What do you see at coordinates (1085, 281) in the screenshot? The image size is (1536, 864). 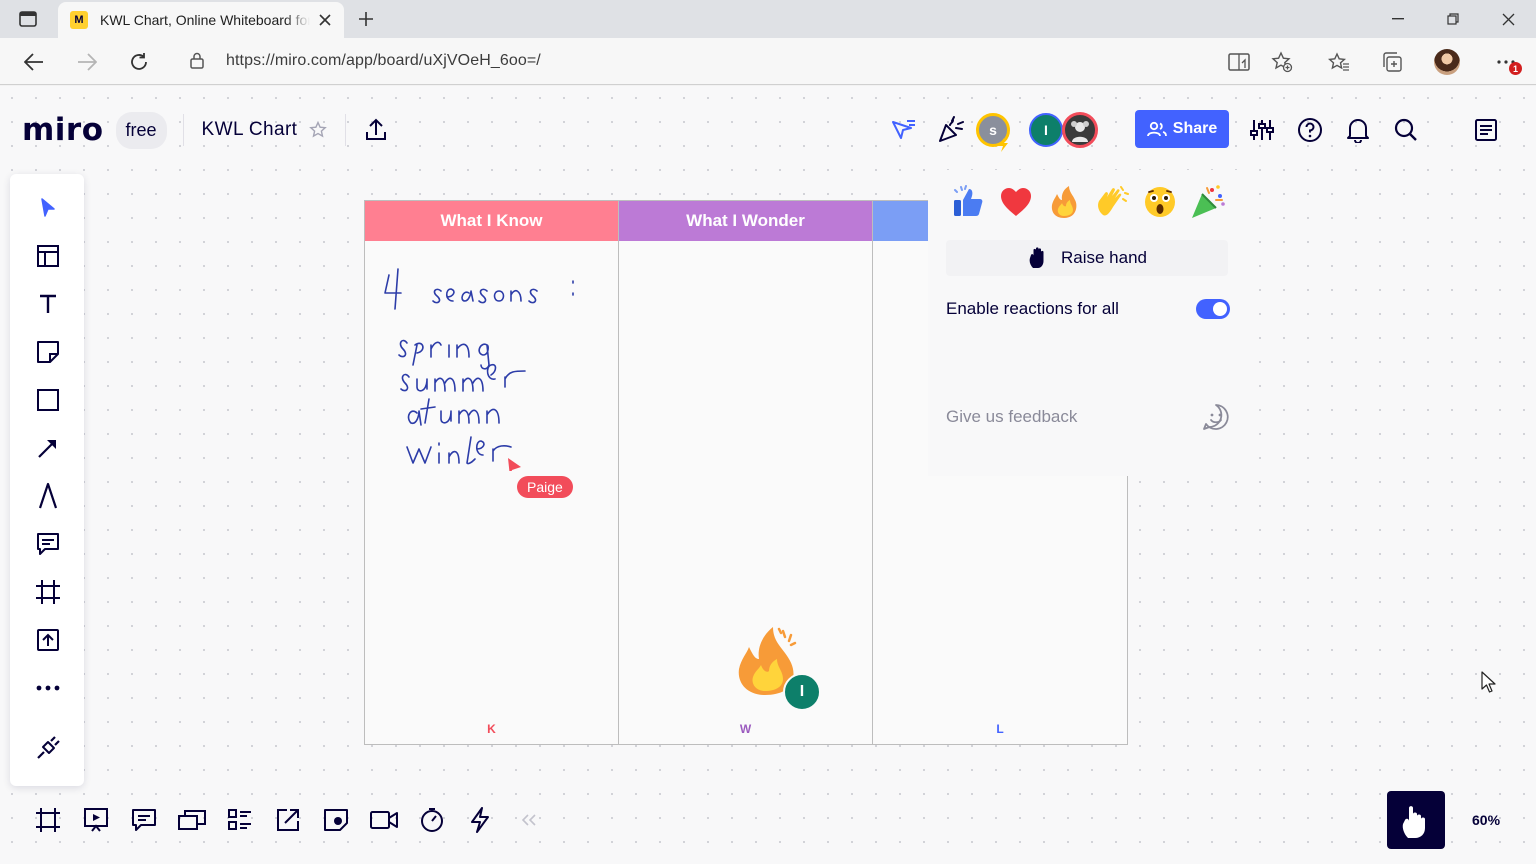 I see `reactions-panel: Raise hand Enable reactions for all` at bounding box center [1085, 281].